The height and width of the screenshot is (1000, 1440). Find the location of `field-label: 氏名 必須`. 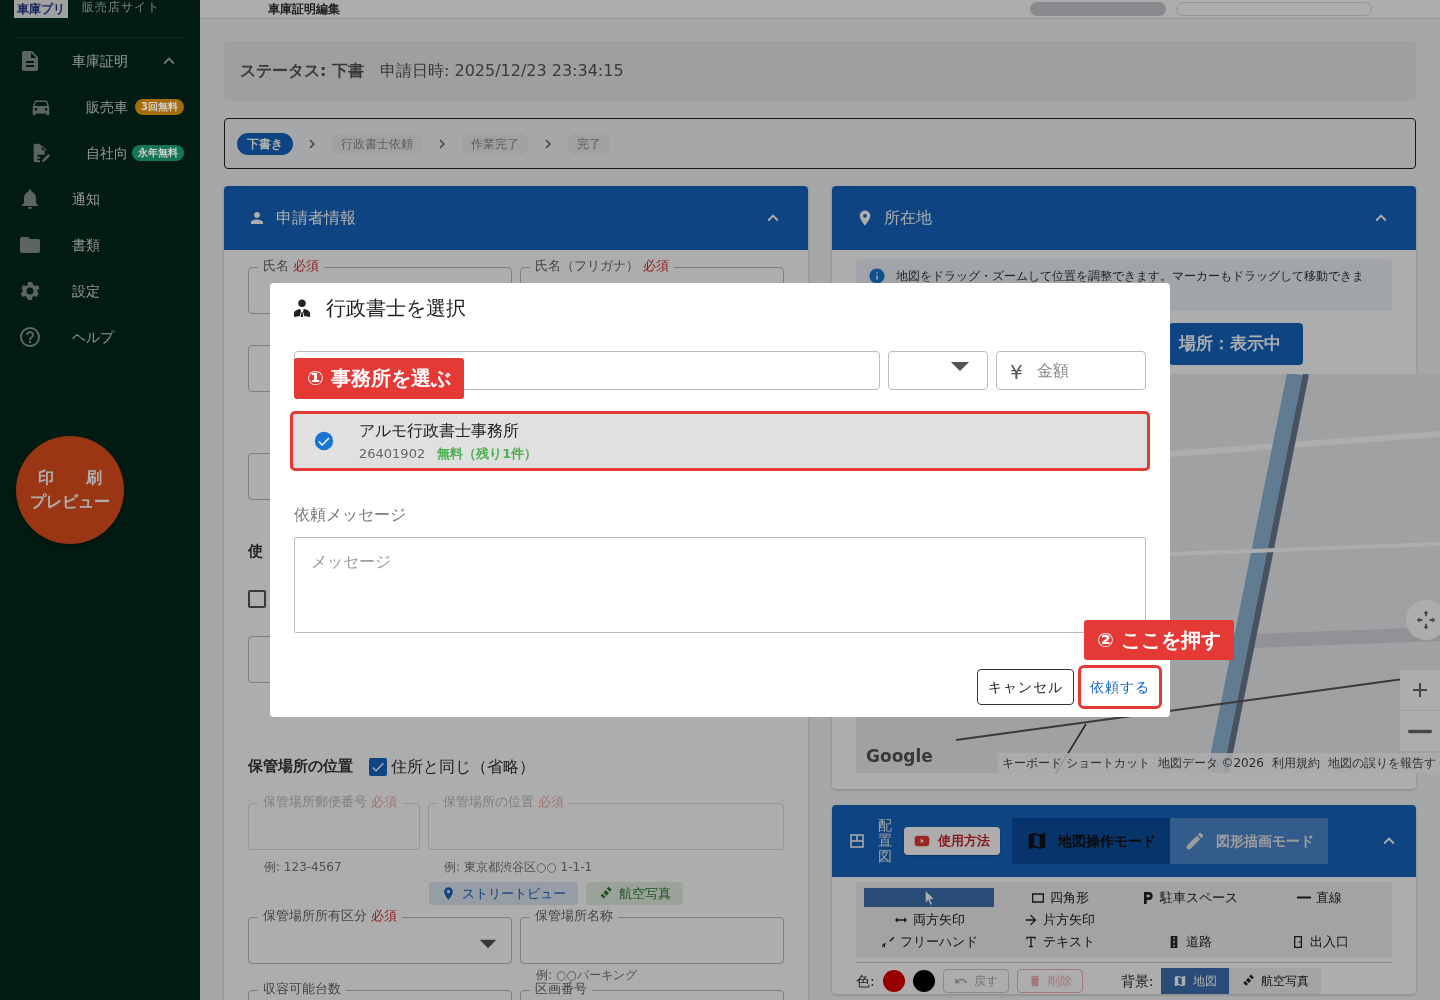

field-label: 氏名 必須 is located at coordinates (291, 266).